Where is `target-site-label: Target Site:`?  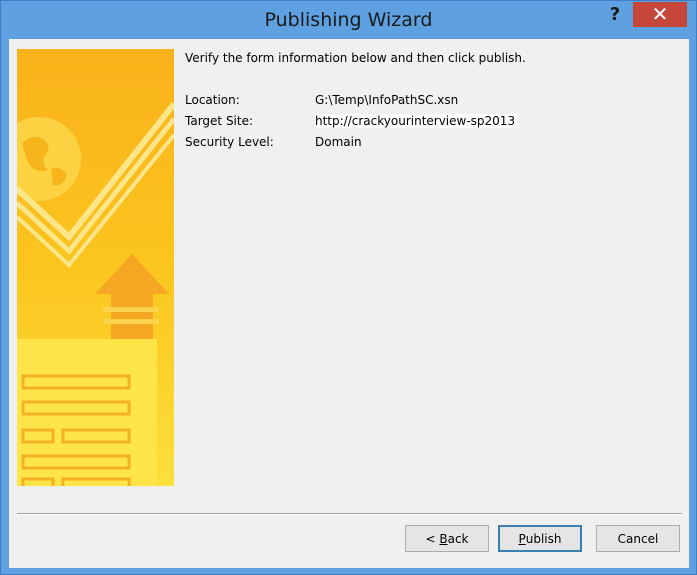 target-site-label: Target Site: is located at coordinates (219, 121).